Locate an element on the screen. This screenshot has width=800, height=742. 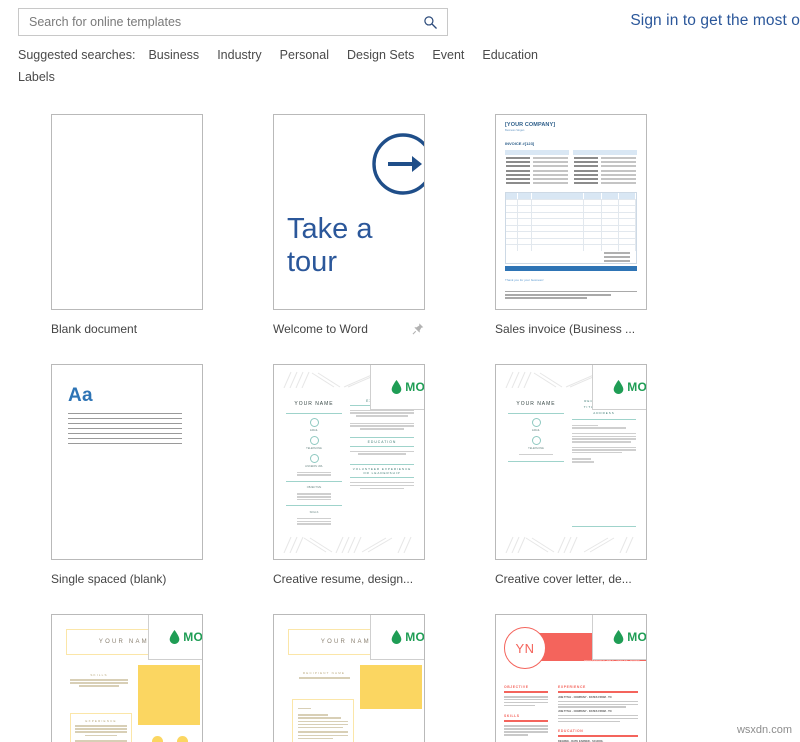
template-caption: Blank document is located at coordinates (127, 329).